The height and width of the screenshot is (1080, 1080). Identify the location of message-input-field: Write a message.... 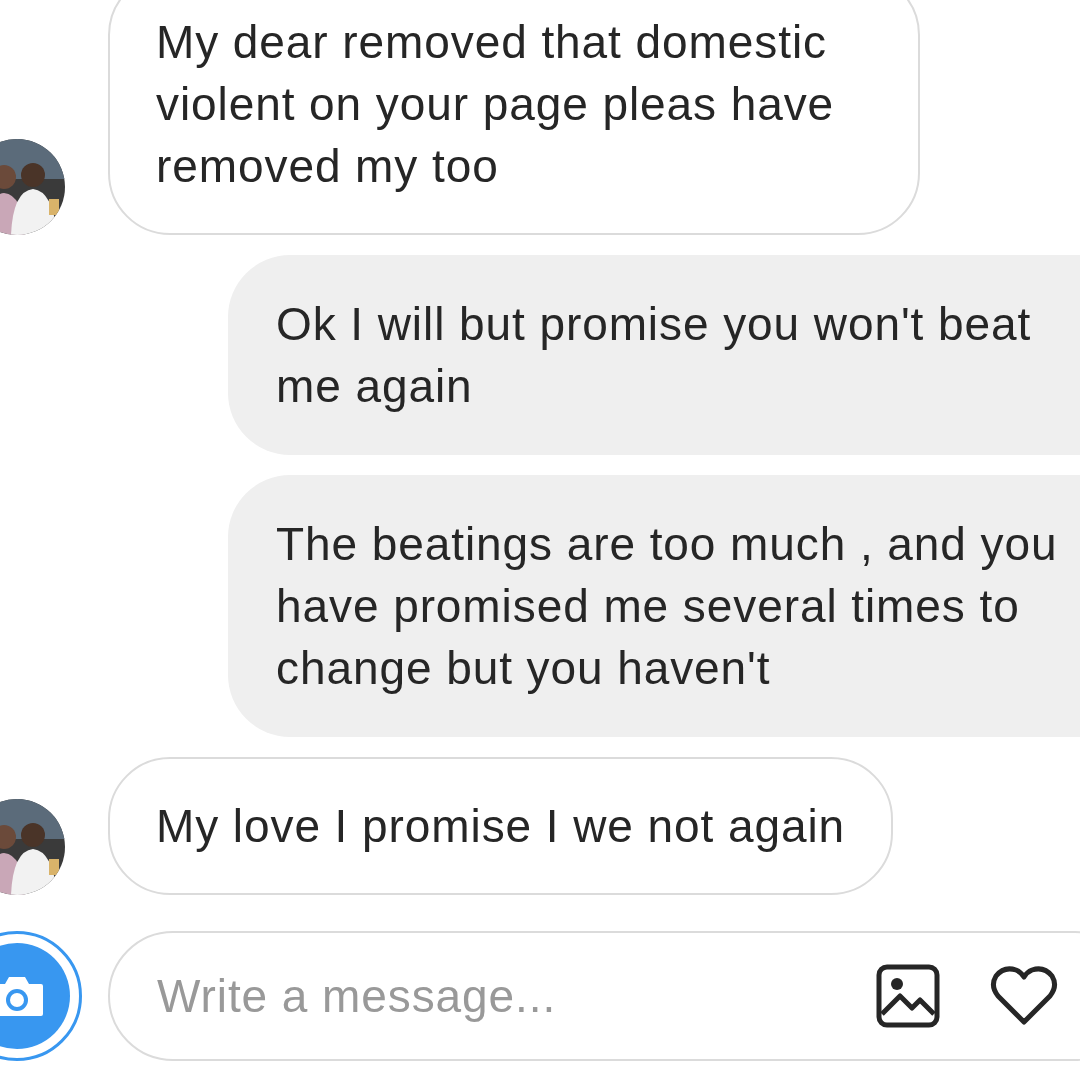
(506, 996).